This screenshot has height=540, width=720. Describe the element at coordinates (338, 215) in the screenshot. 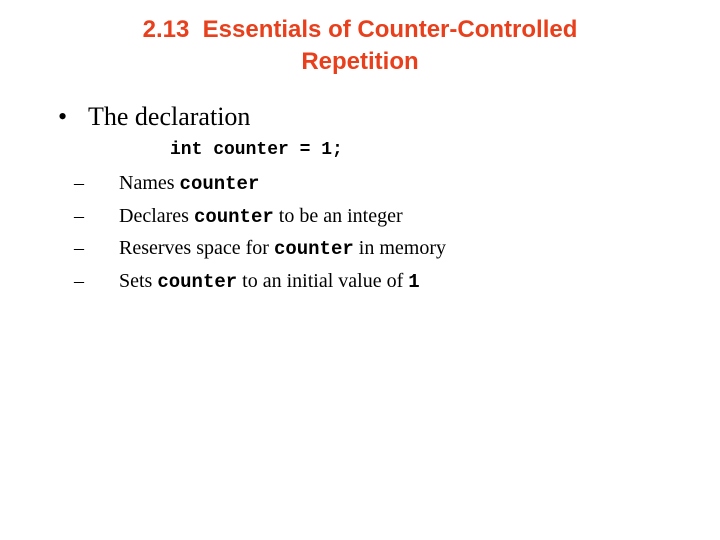

I see `sub-text-after: to be an integer` at that location.